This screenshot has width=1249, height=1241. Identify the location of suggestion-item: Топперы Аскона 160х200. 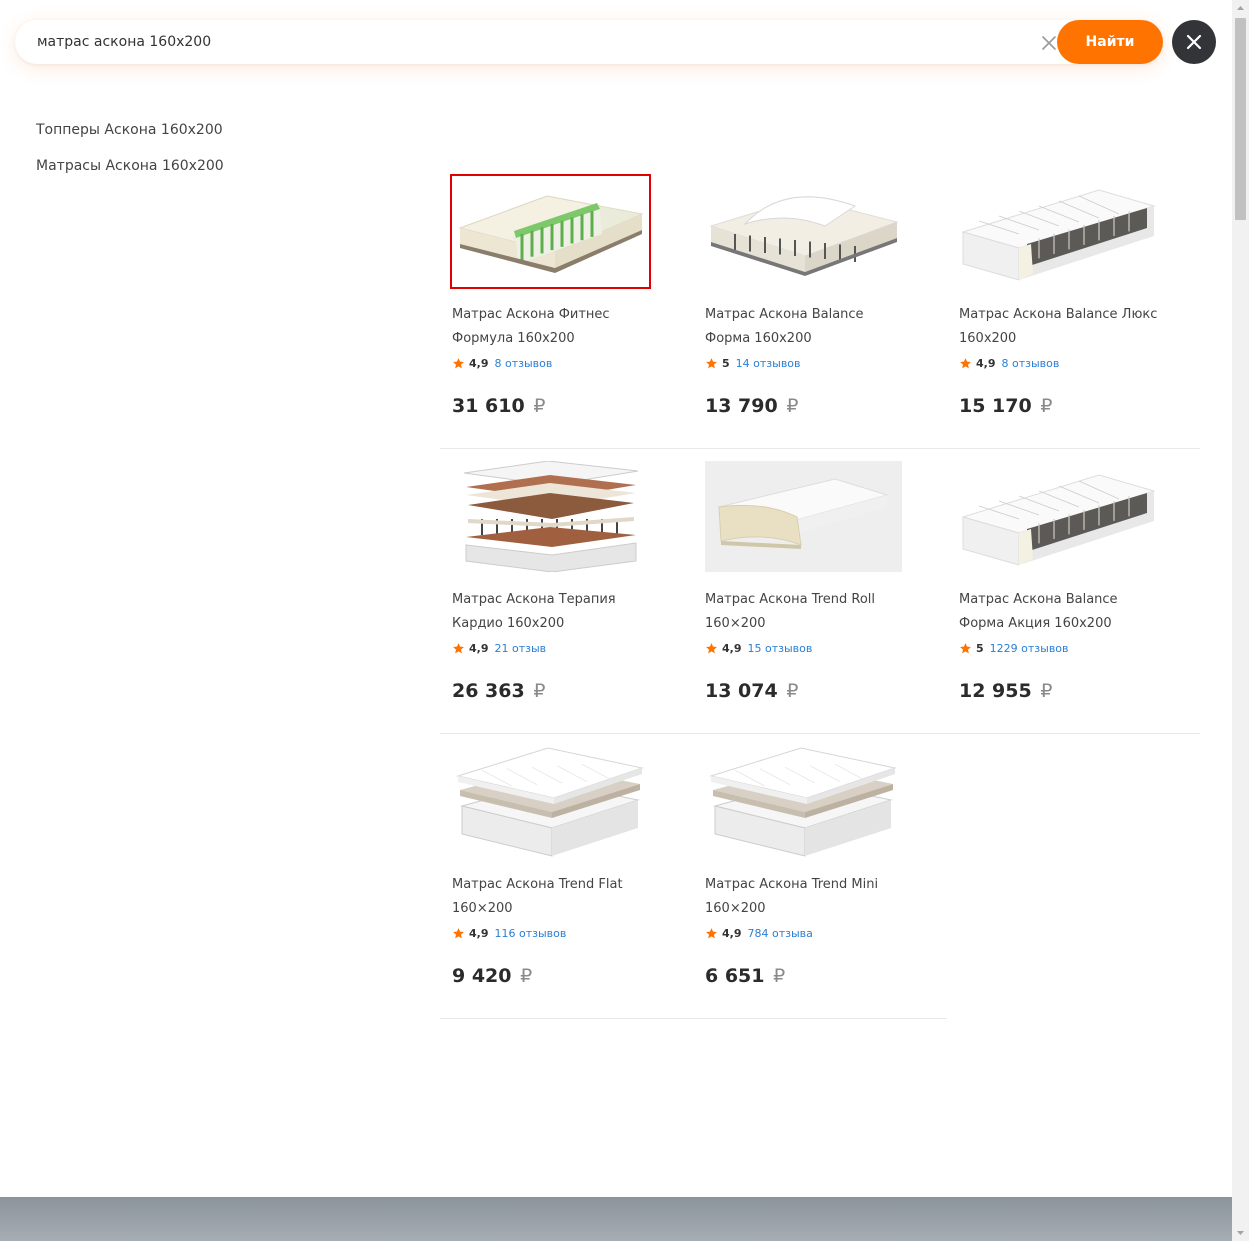
(130, 138).